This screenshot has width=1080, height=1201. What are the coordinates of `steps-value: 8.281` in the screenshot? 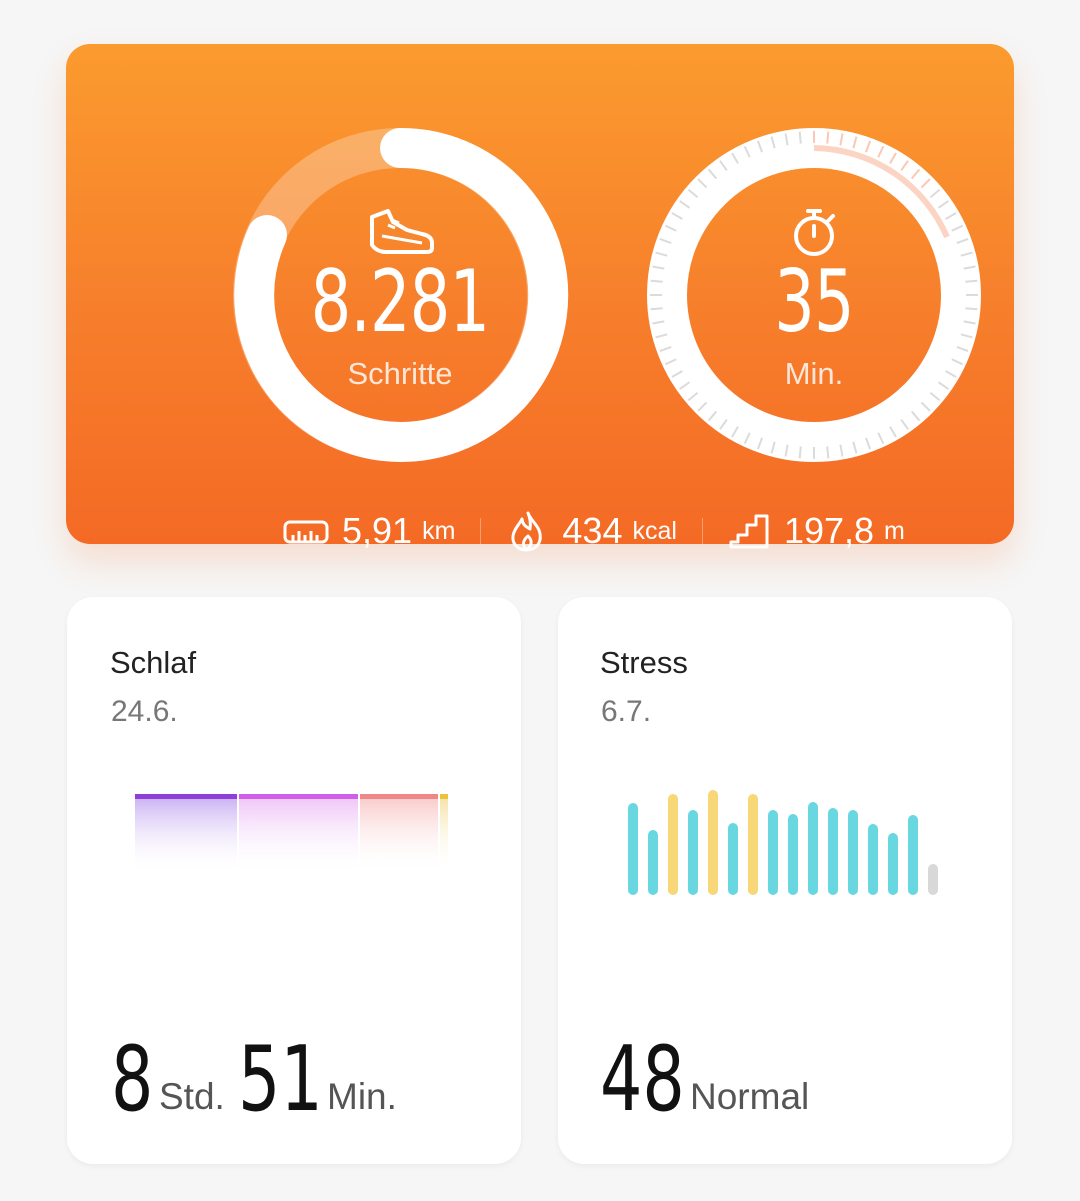 It's located at (400, 302).